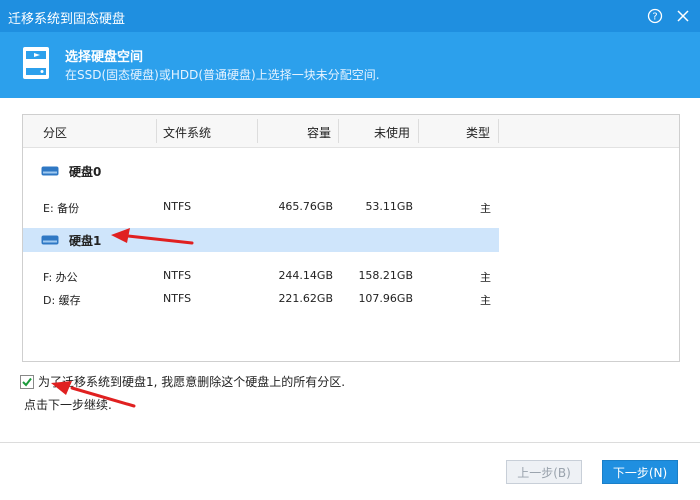 The height and width of the screenshot is (500, 700). What do you see at coordinates (261, 240) in the screenshot?
I see `disk-row-1: 硬盘1` at bounding box center [261, 240].